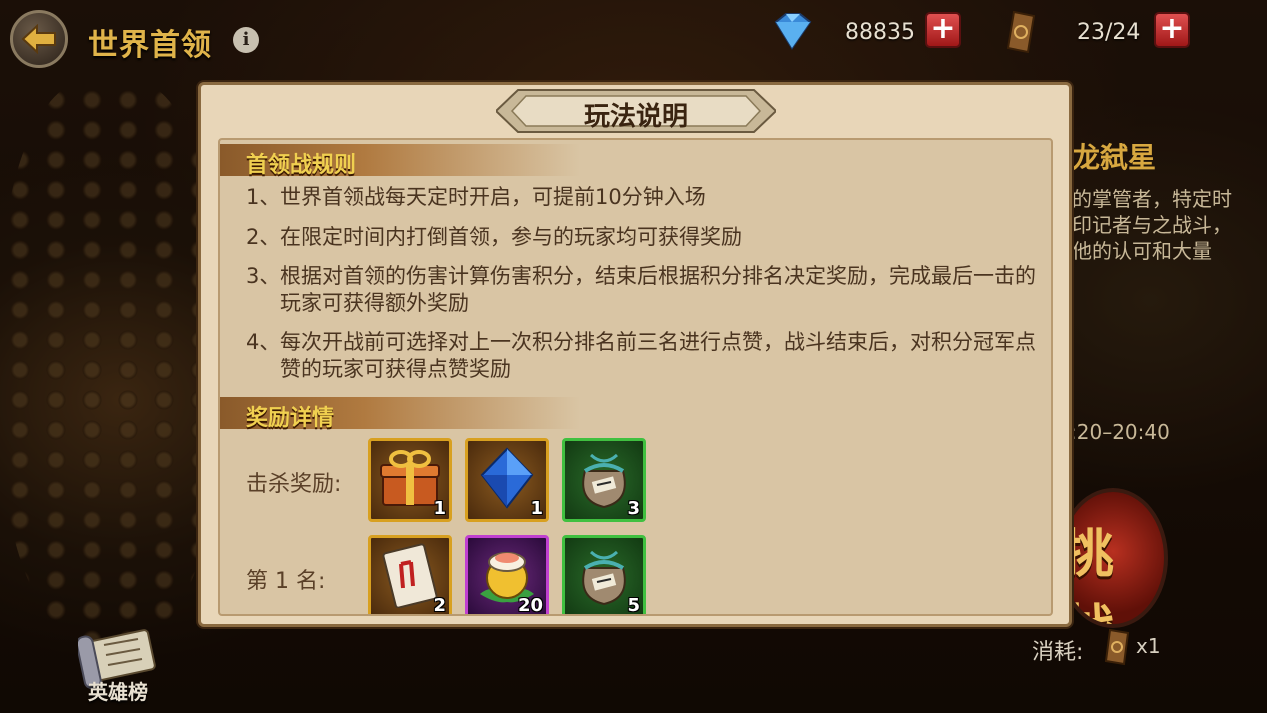 This screenshot has height=713, width=1267. Describe the element at coordinates (511, 237) in the screenshot. I see `rule-text: 在限定时间内打倒首领，参与的玩家均可获得奖励` at that location.